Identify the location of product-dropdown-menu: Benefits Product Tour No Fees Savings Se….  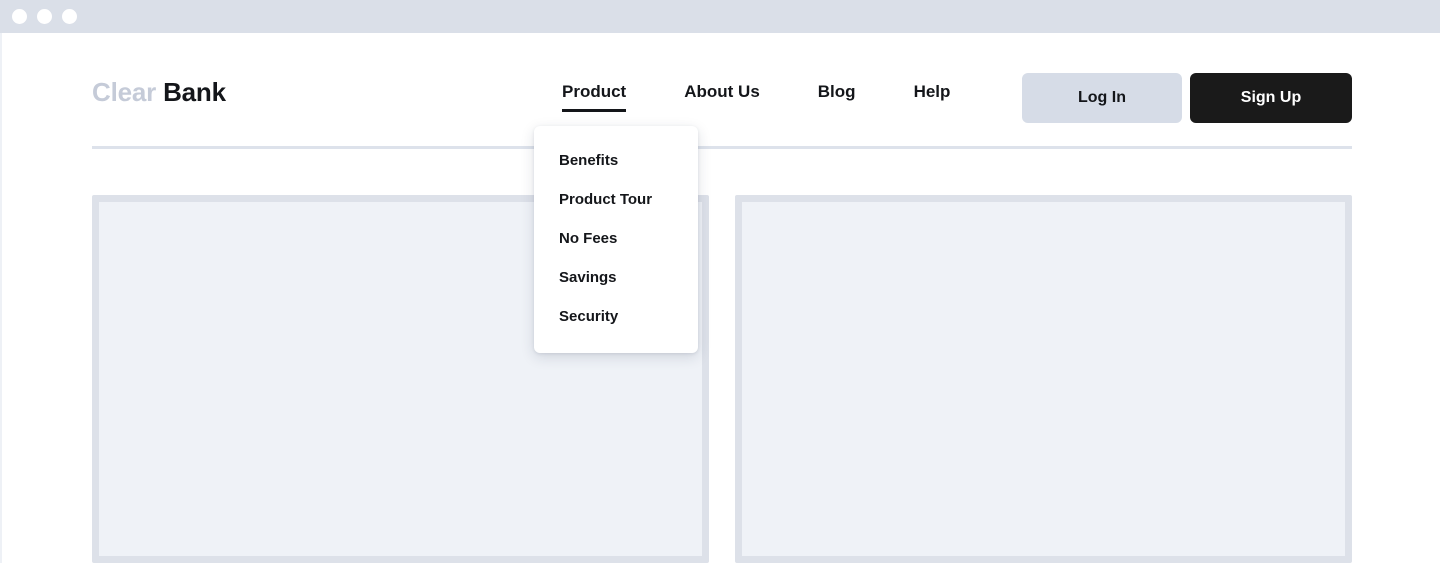
(616, 239).